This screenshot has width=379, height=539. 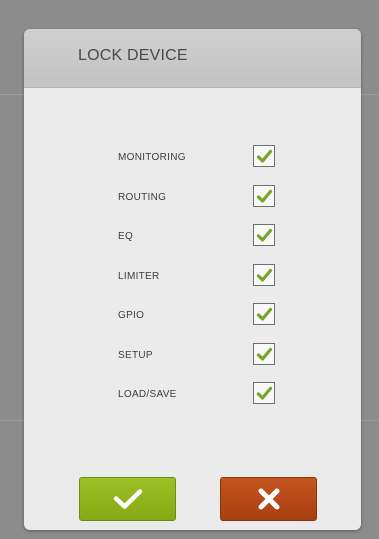 I want to click on limiter-checkbox, so click(x=264, y=274).